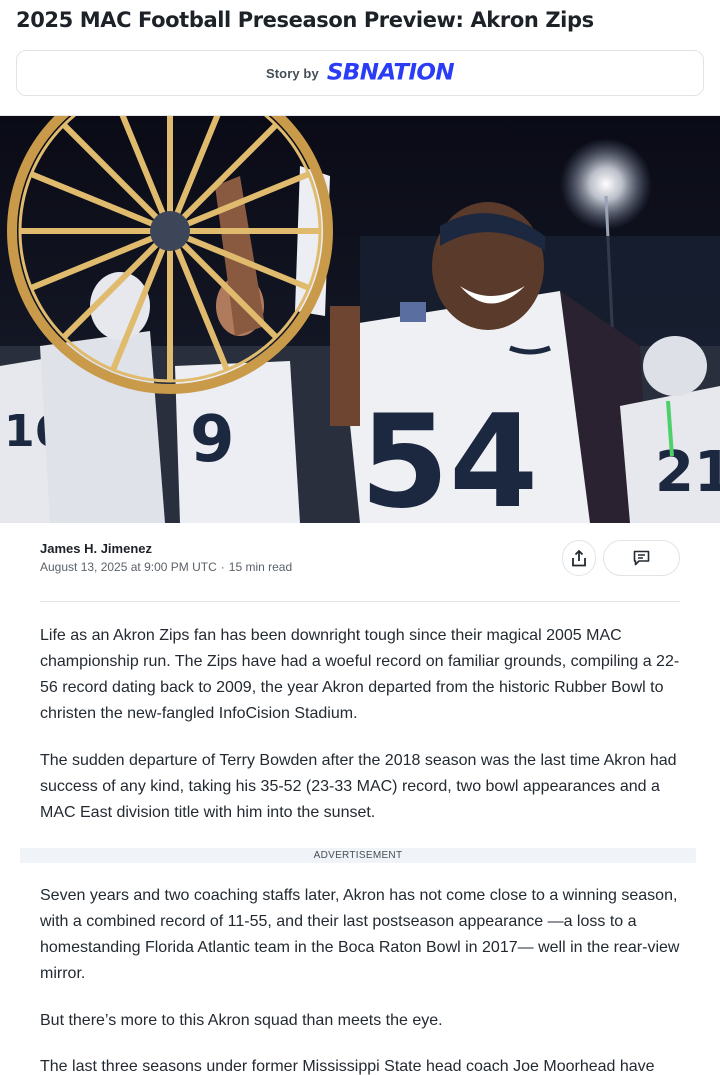 The width and height of the screenshot is (720, 1075). Describe the element at coordinates (166, 548) in the screenshot. I see `author-name: James H. Jimenez` at that location.